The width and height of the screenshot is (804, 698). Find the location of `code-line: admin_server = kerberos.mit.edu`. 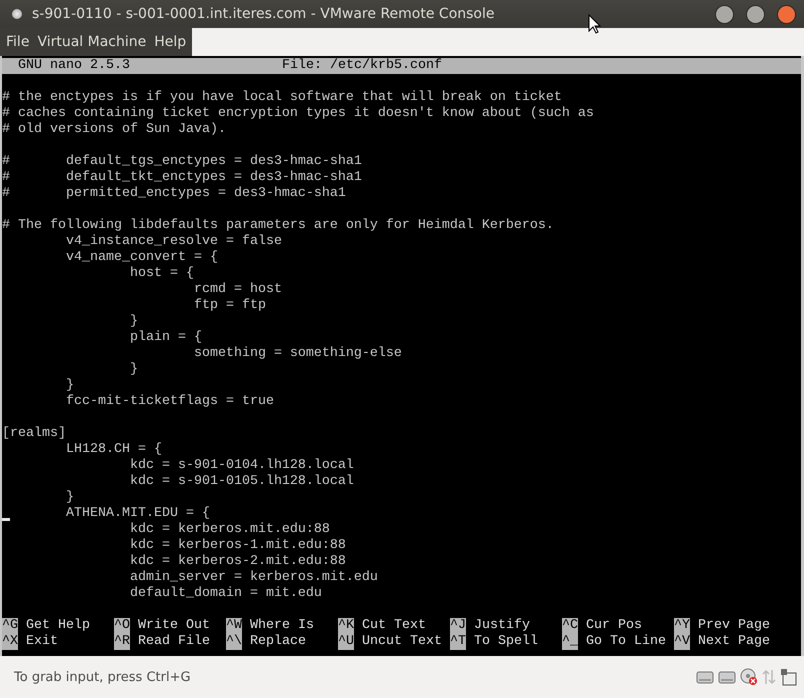

code-line: admin_server = kerberos.mit.edu is located at coordinates (253, 577).